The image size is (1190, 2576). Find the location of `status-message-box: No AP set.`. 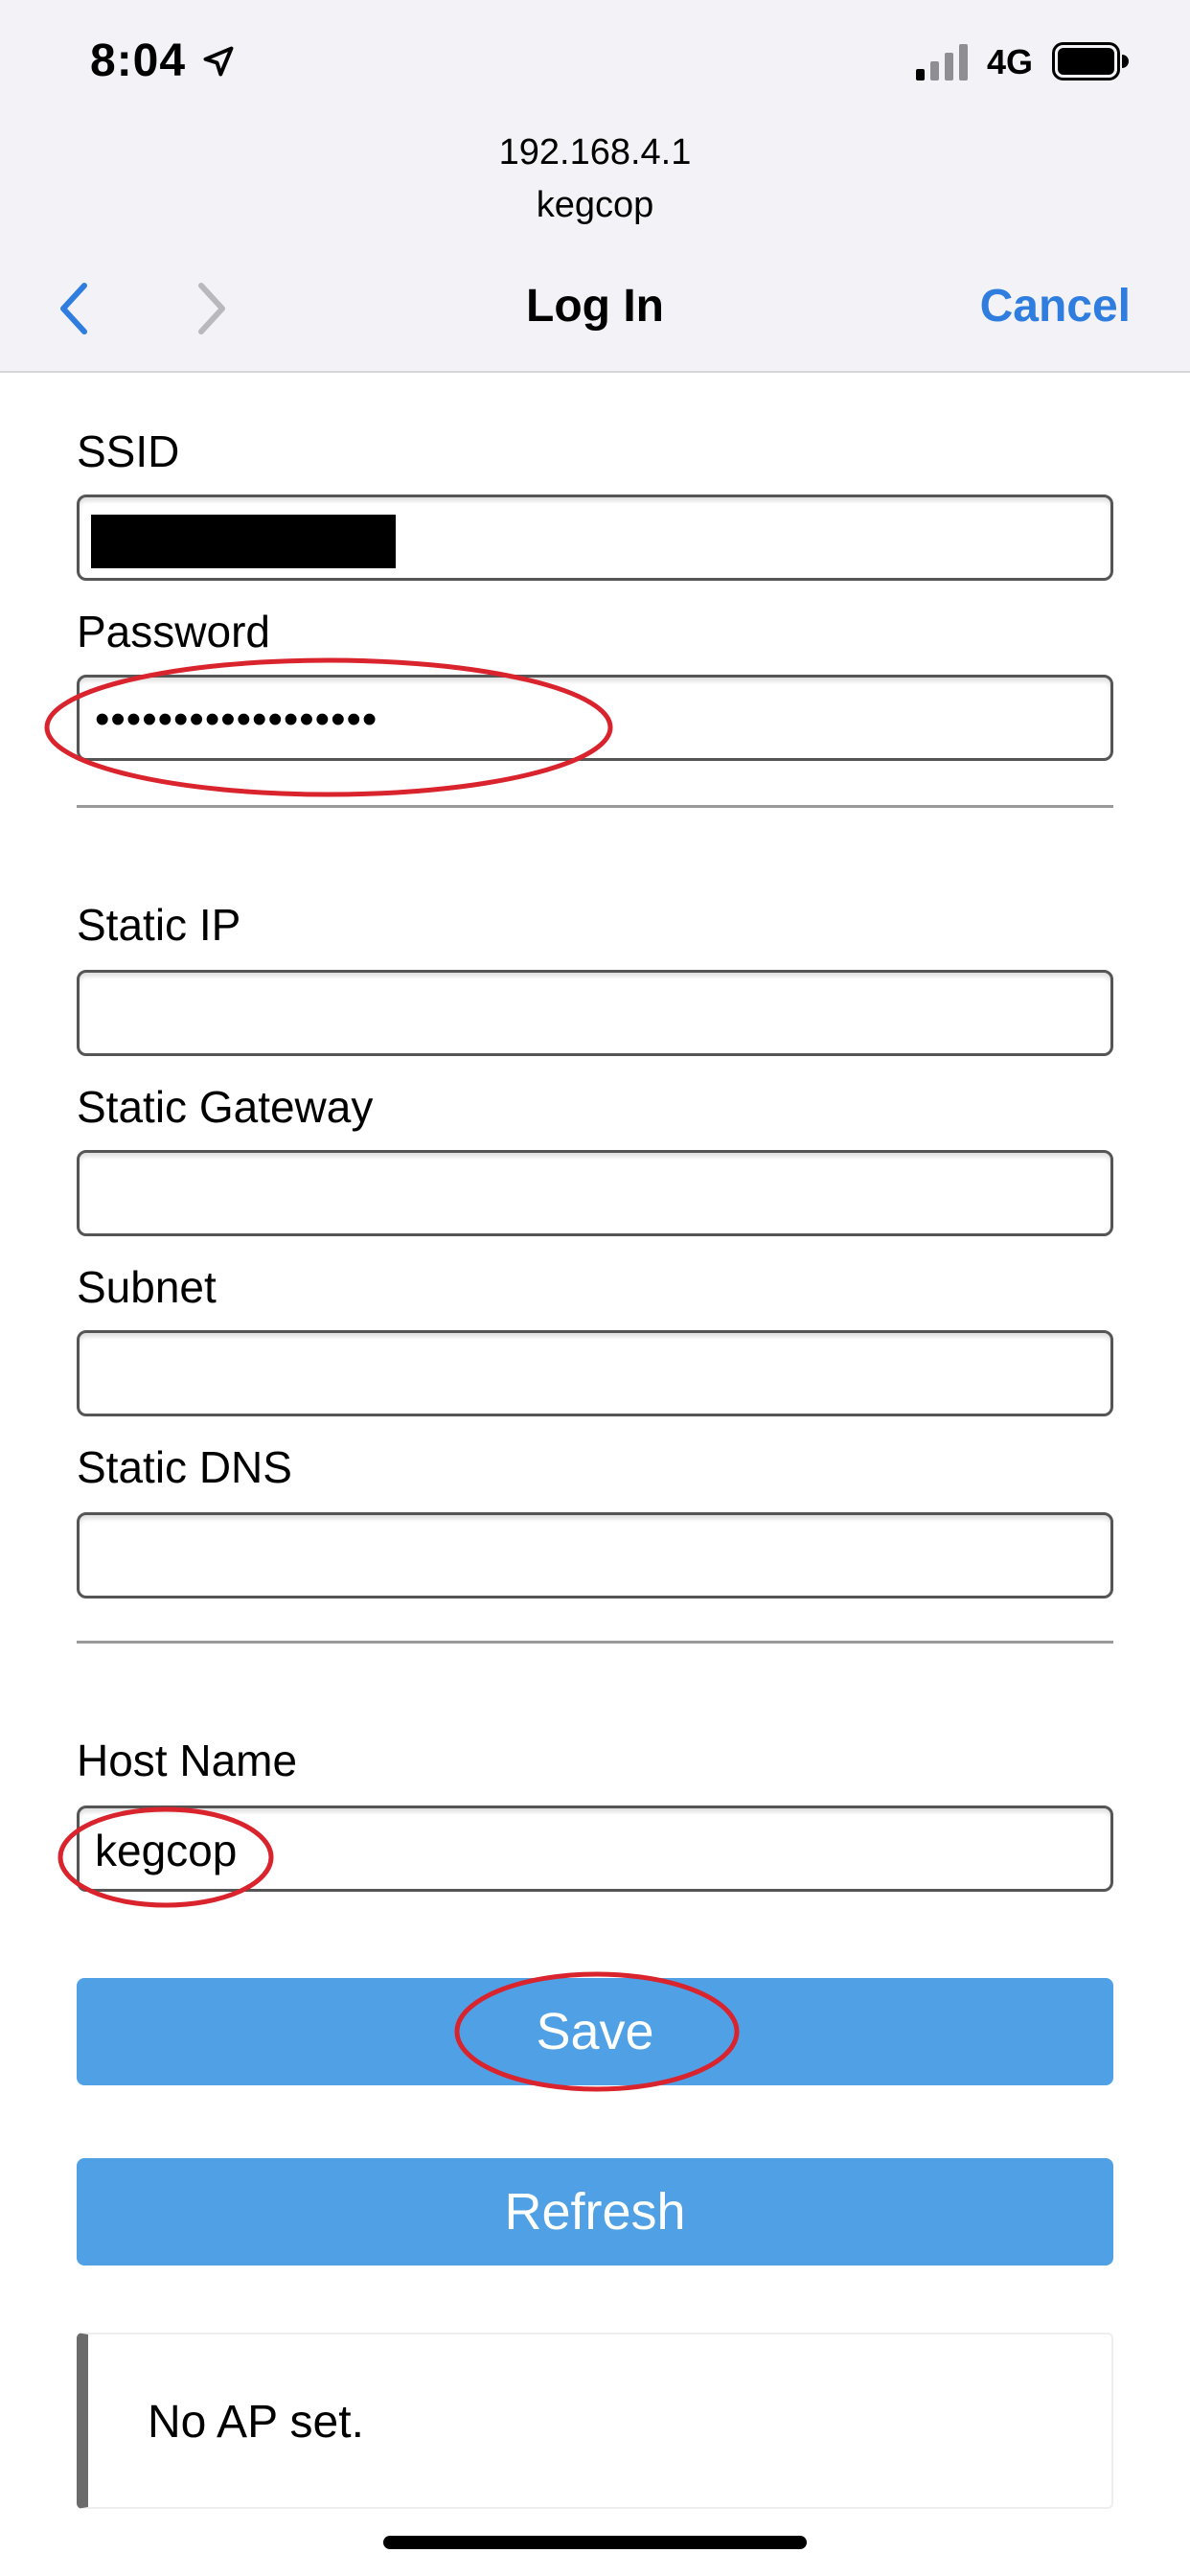

status-message-box: No AP set. is located at coordinates (595, 2421).